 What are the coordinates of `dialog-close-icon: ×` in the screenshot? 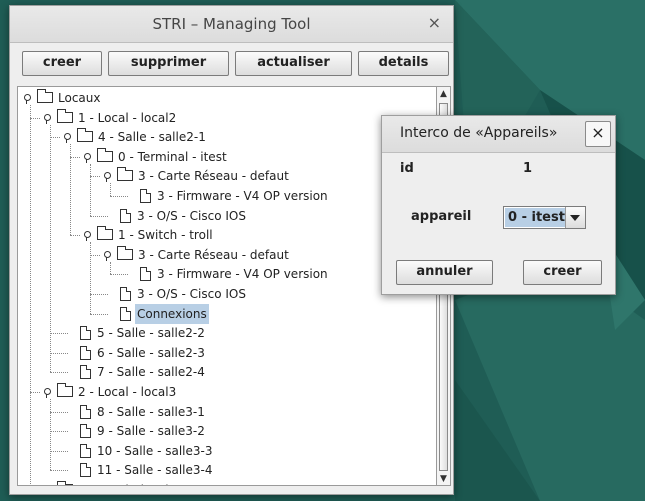 It's located at (598, 134).